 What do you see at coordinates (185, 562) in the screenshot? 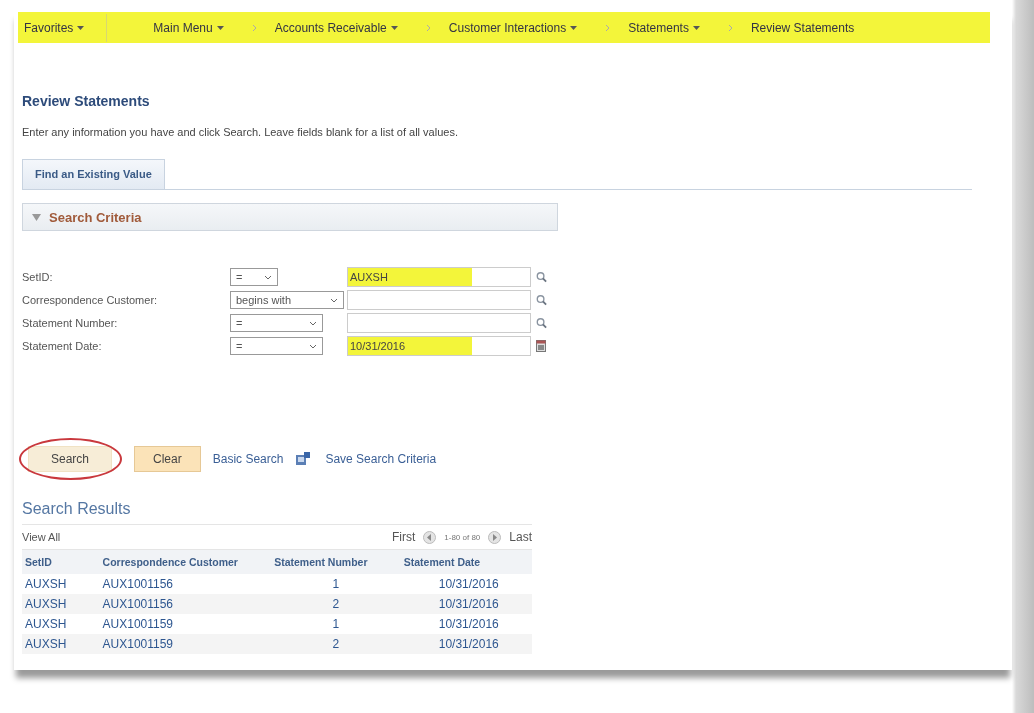
I see `column-header: Correspondence Customer` at bounding box center [185, 562].